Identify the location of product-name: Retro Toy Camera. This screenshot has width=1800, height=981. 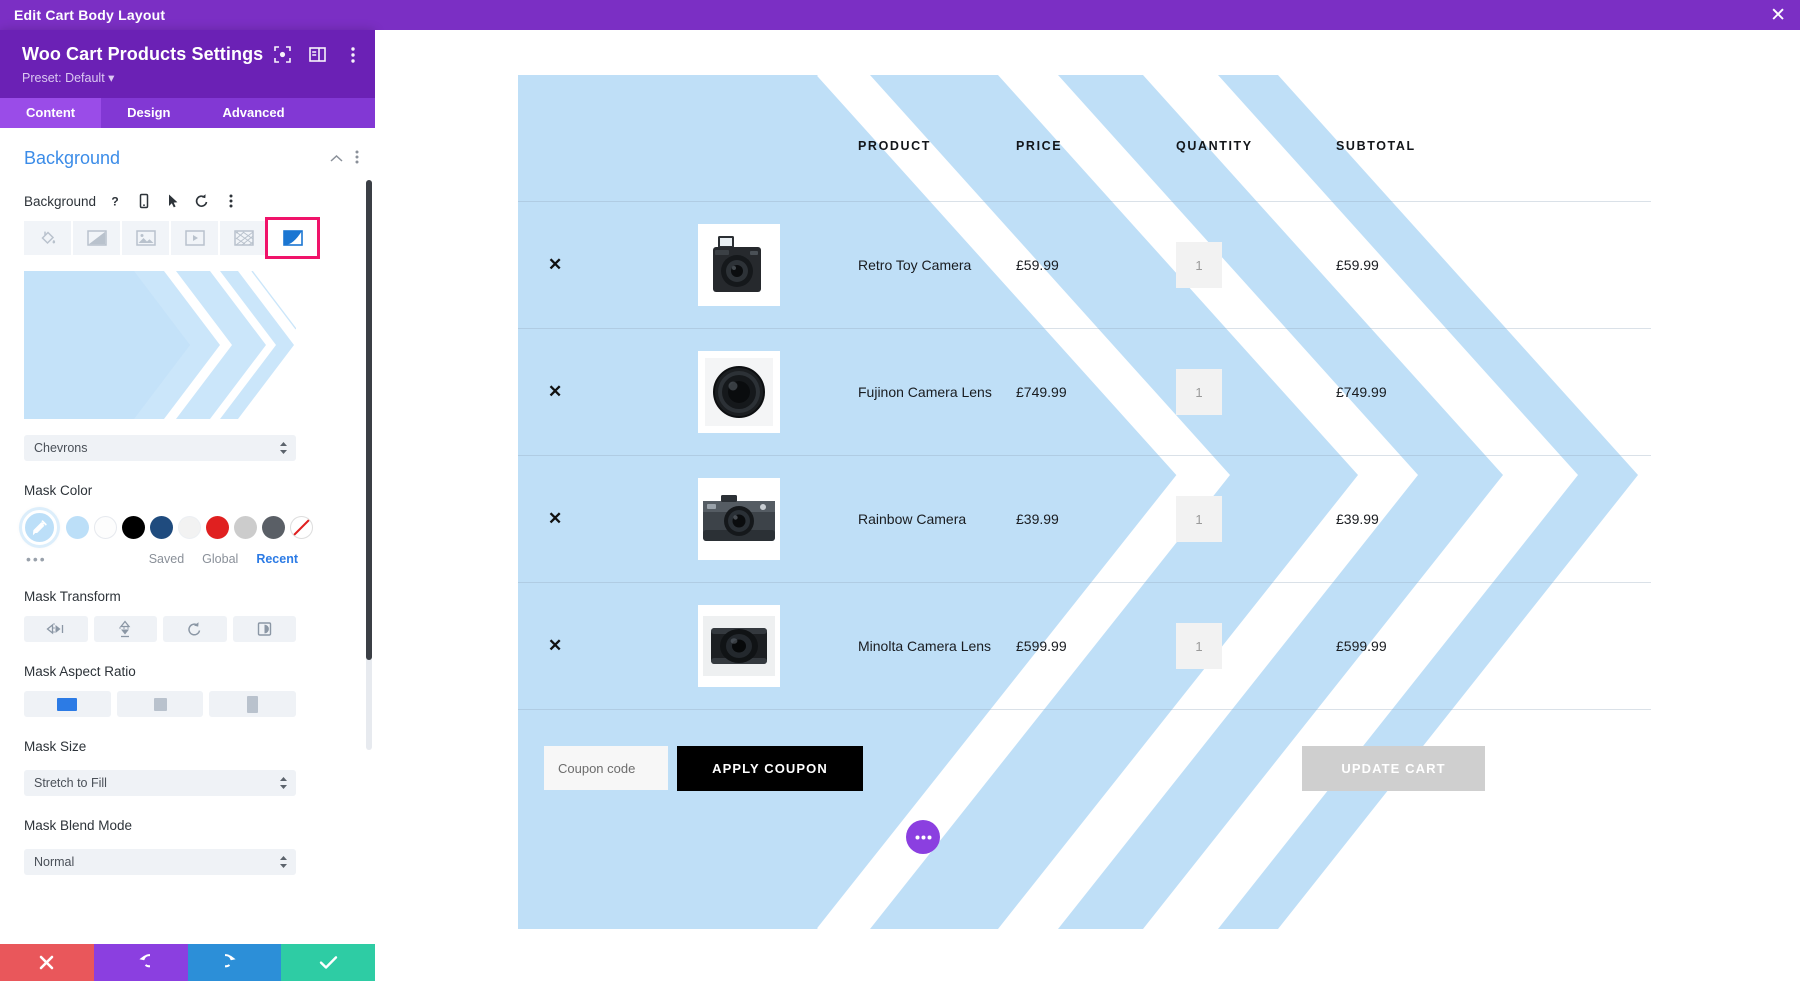
(914, 265).